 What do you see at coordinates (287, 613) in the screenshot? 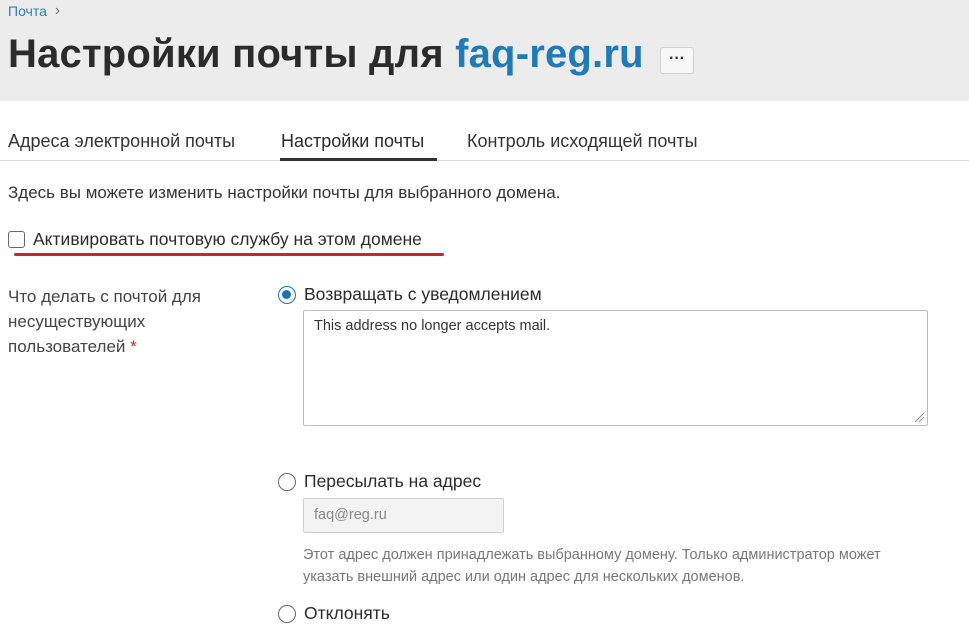
I see `radio-reject` at bounding box center [287, 613].